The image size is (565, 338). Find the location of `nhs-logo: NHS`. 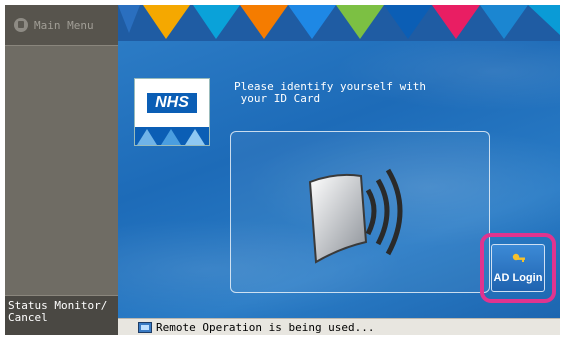

nhs-logo: NHS is located at coordinates (172, 103).